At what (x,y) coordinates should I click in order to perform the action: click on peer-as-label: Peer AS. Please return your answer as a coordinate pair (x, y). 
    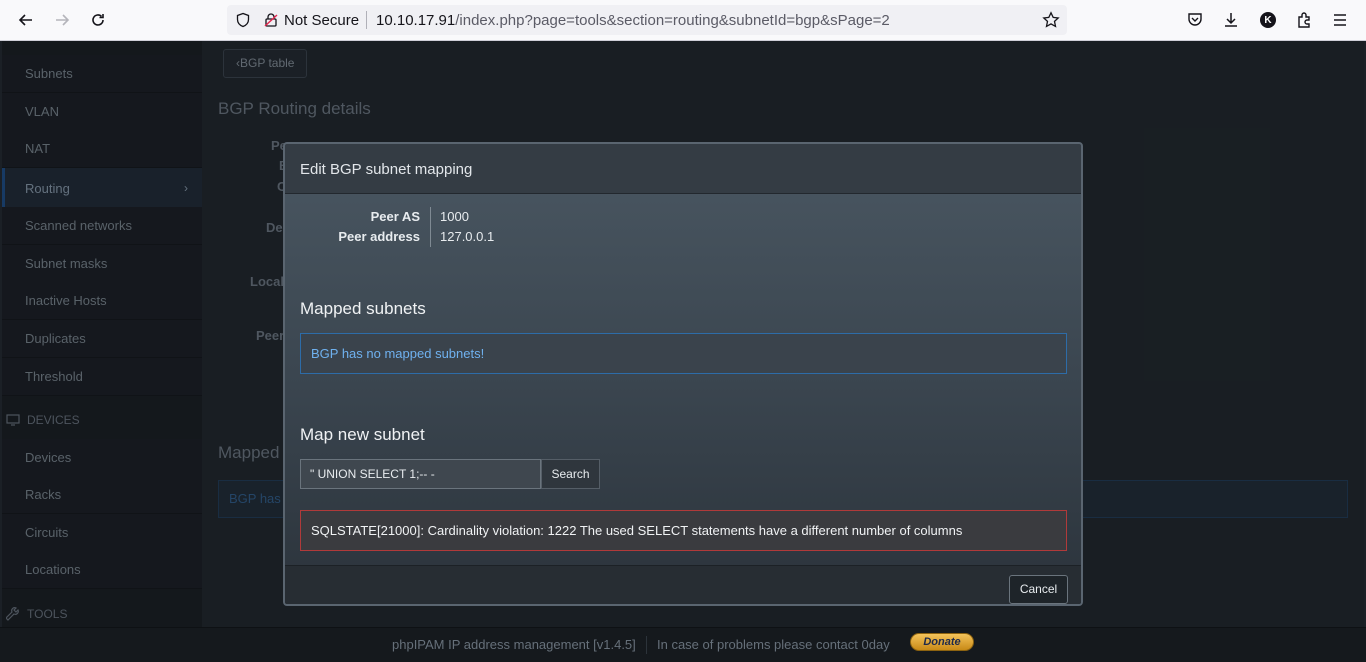
    Looking at the image, I should click on (395, 216).